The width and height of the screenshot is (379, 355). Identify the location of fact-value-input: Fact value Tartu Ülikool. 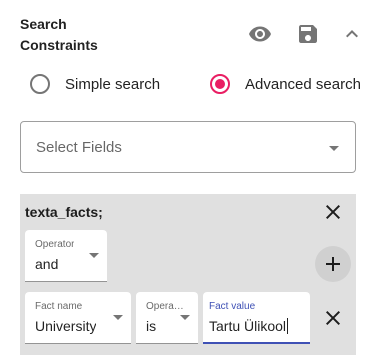
(256, 318).